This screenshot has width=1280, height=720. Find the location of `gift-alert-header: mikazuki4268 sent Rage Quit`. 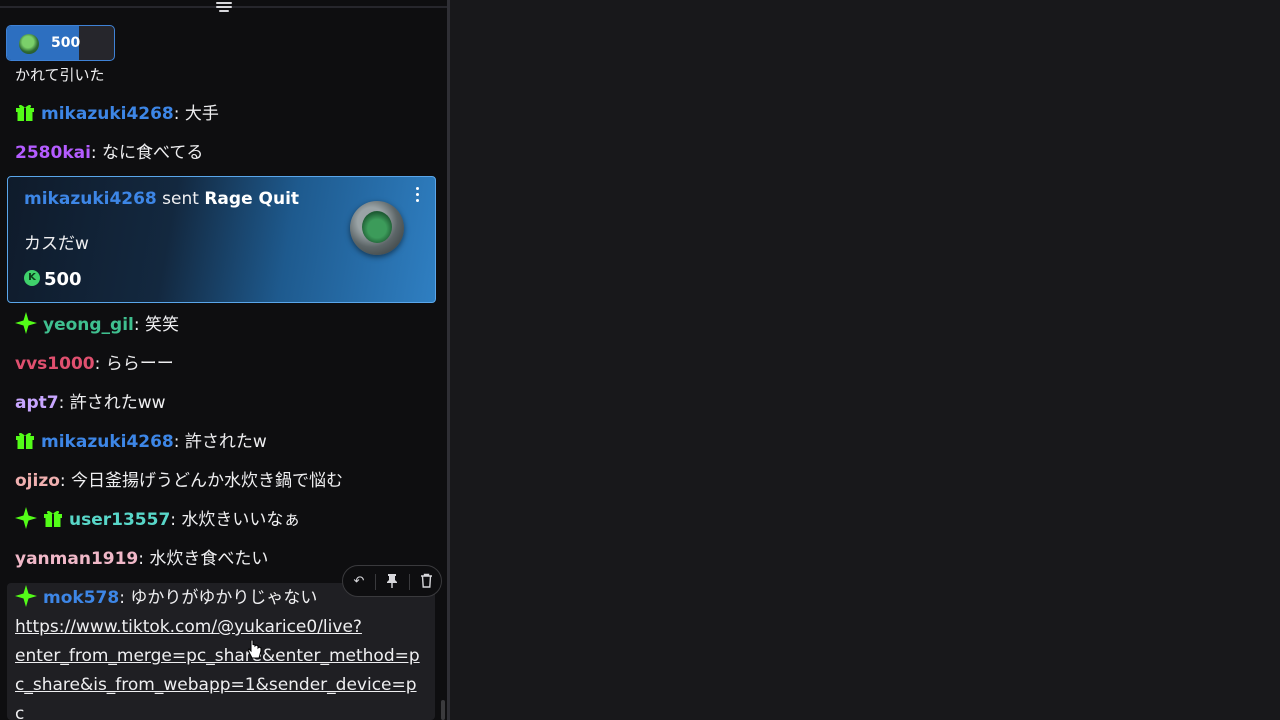

gift-alert-header: mikazuki4268 sent Rage Quit is located at coordinates (161, 199).